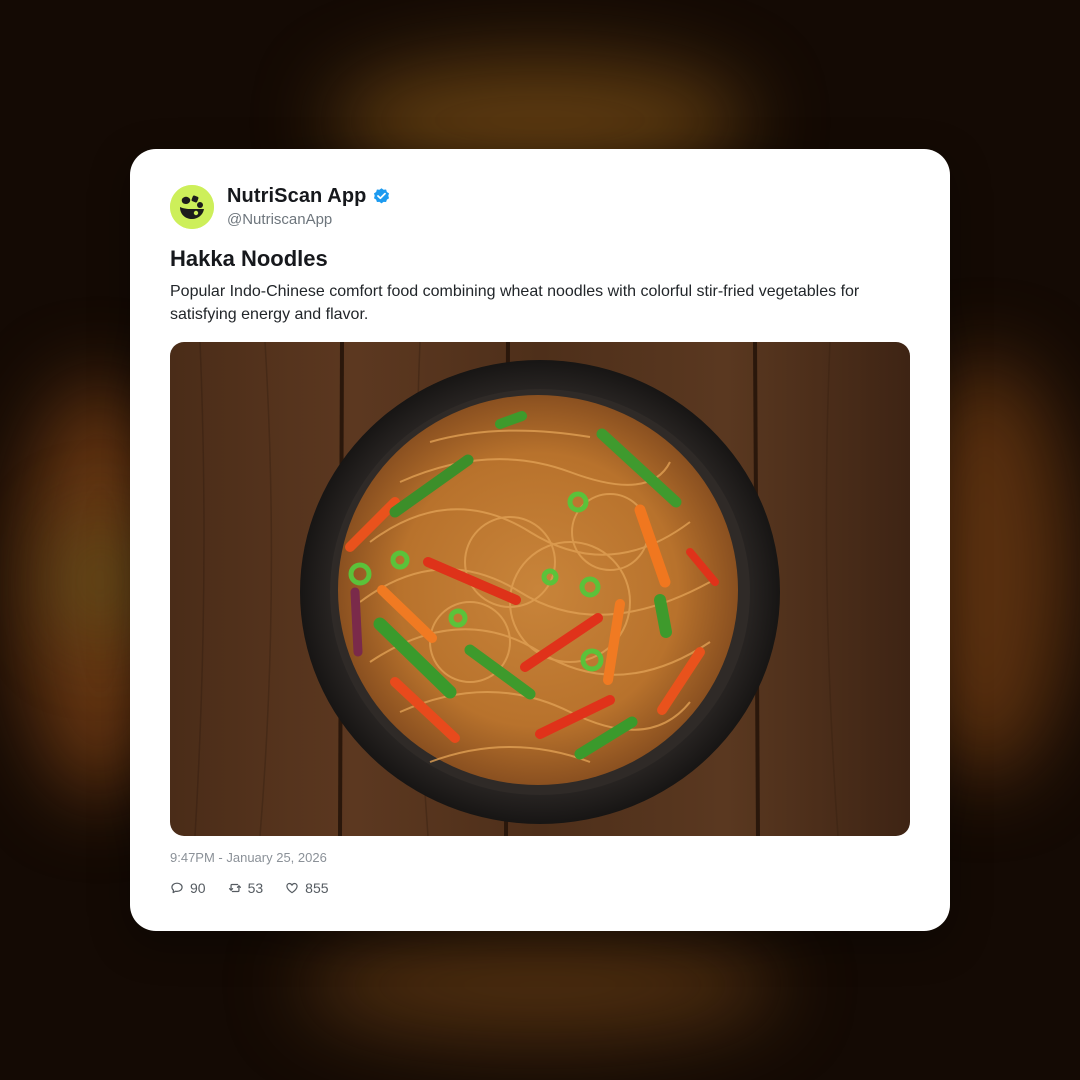 Image resolution: width=1080 pixels, height=1080 pixels. I want to click on nutriscan-logo-icon, so click(192, 207).